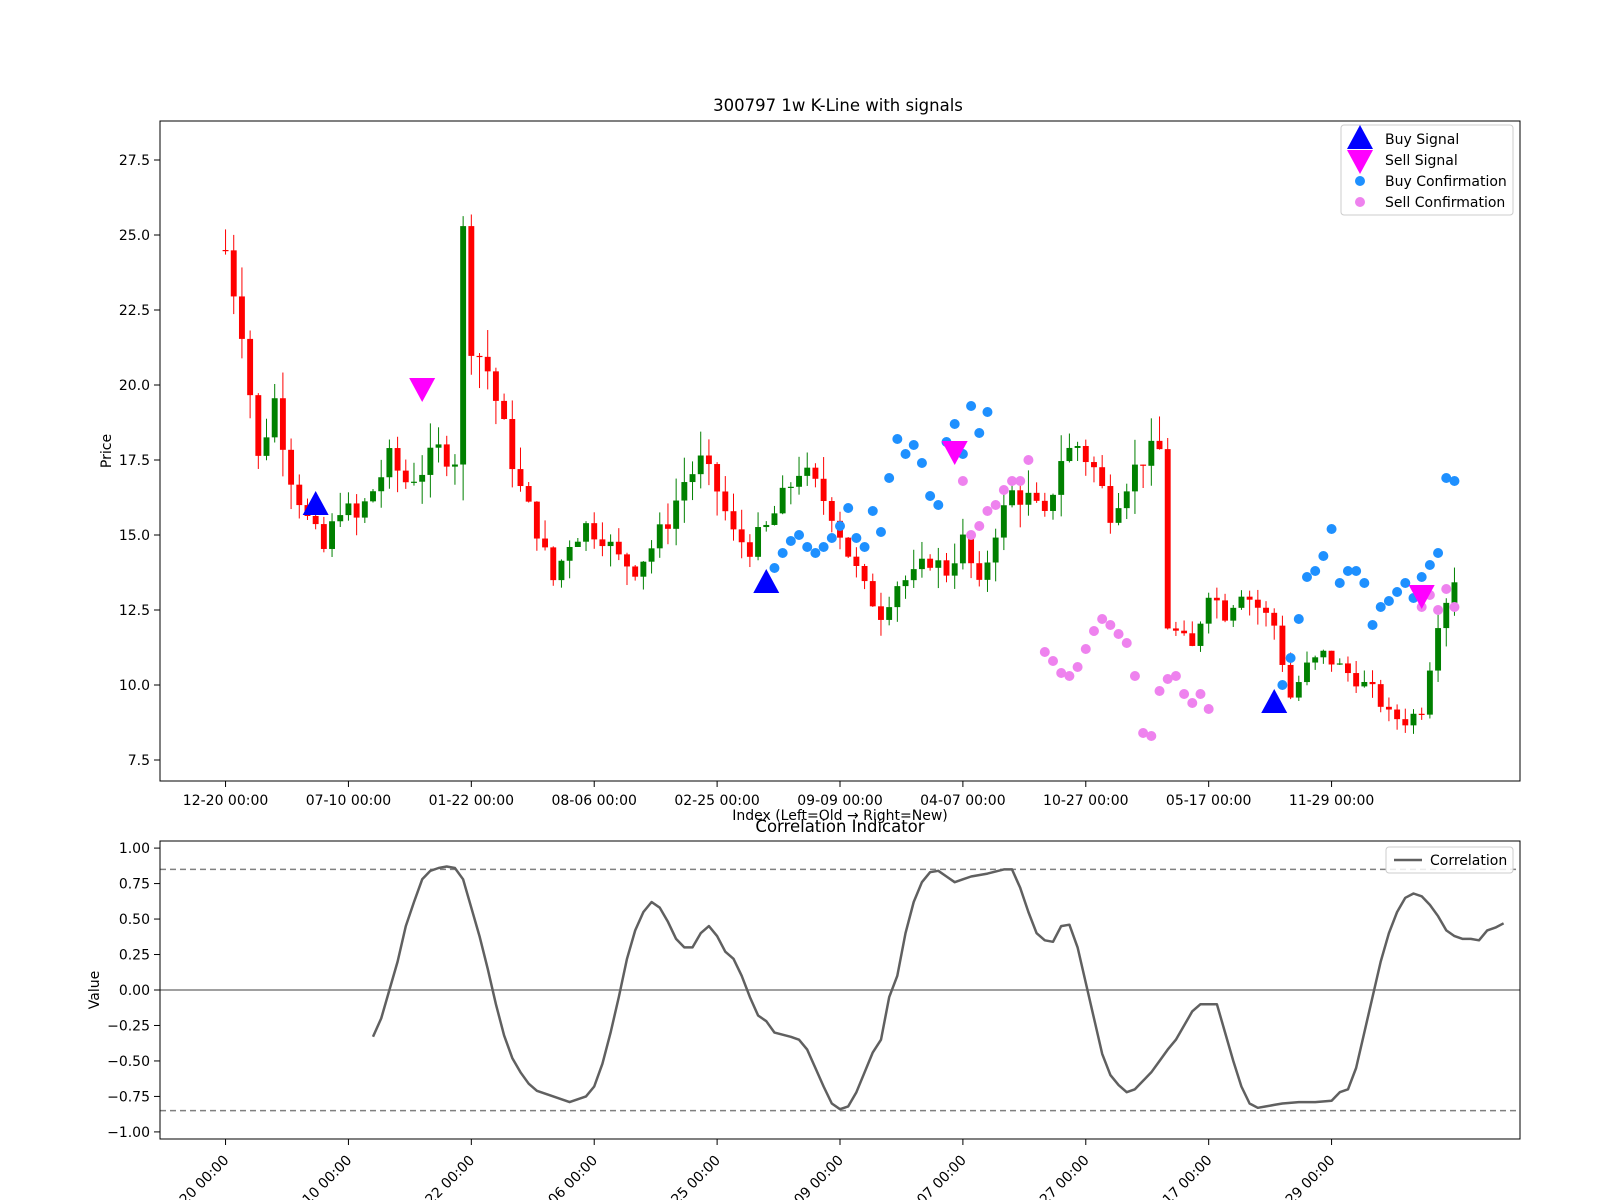  Describe the element at coordinates (128, 1062) in the screenshot. I see `correlation-y-tick-label: −0.50` at that location.